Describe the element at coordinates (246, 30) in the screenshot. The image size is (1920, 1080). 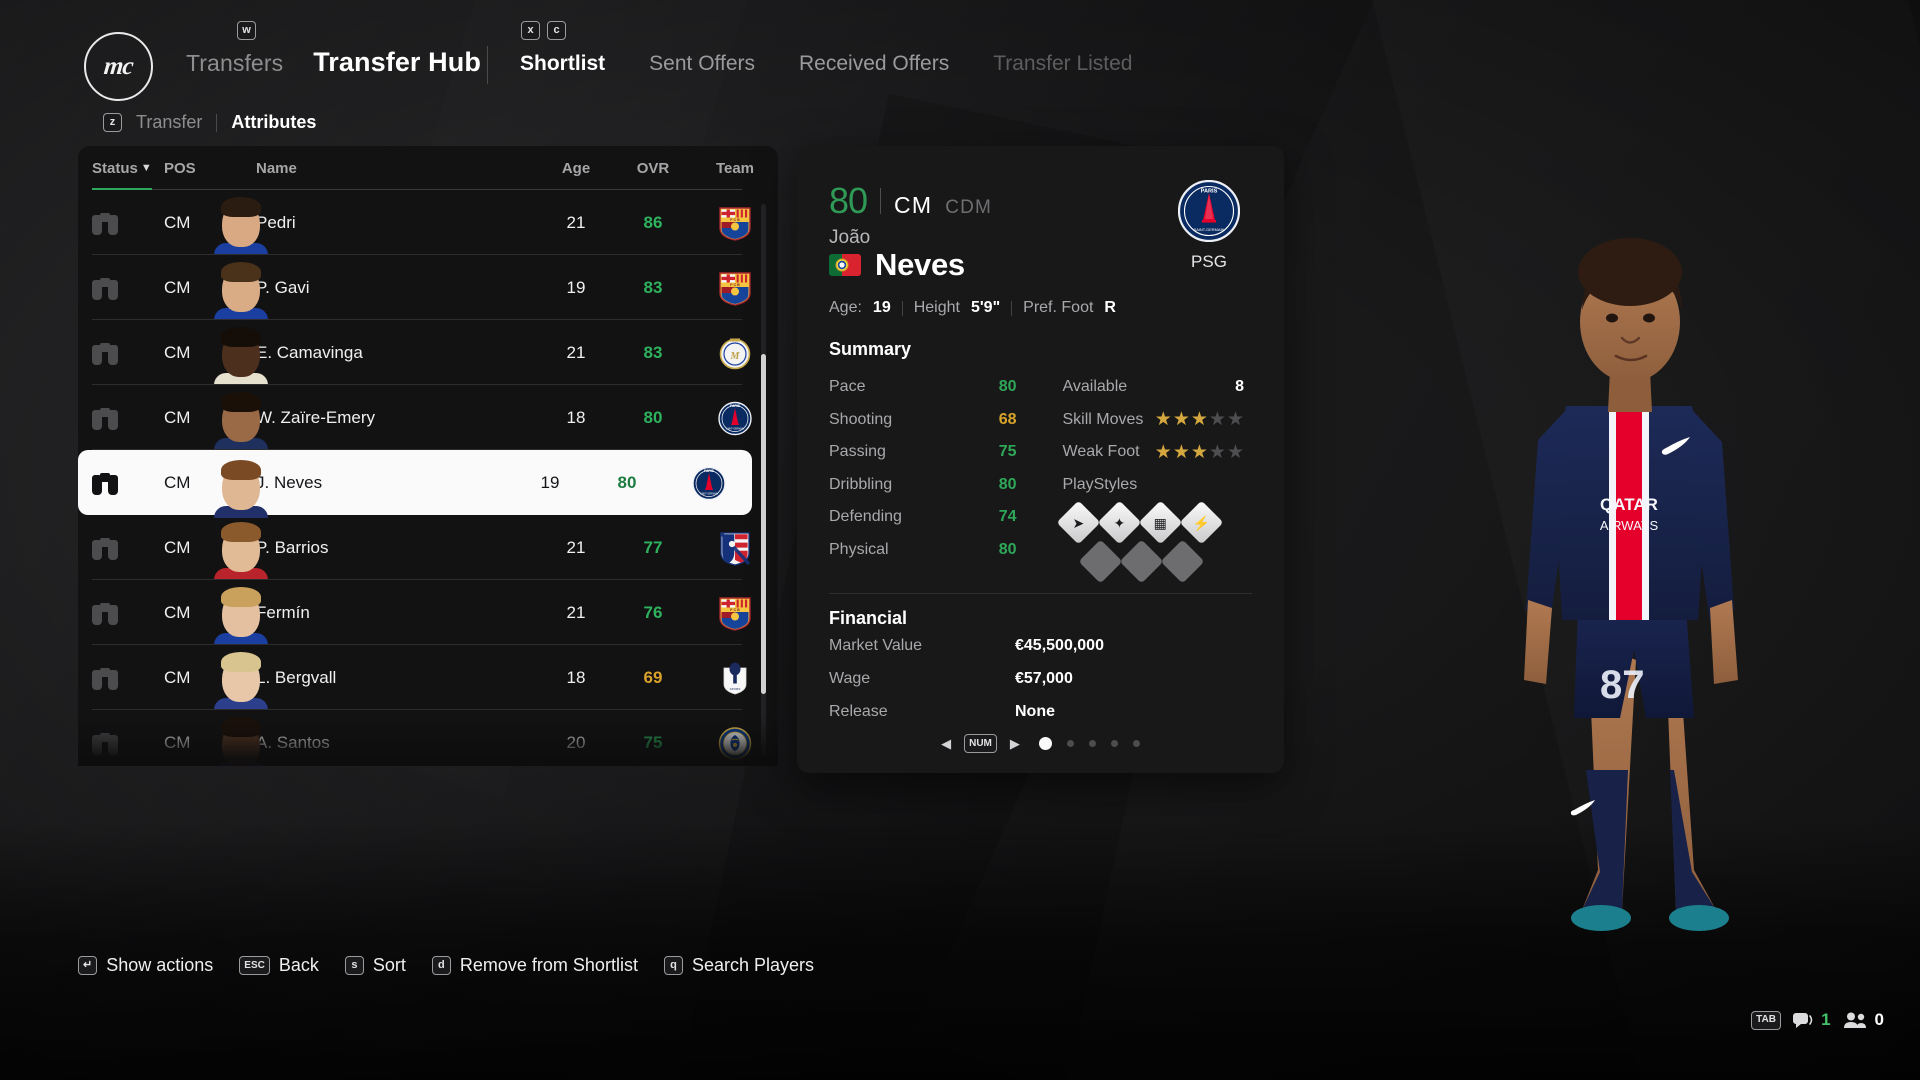
I see `key-badge-w: w` at that location.